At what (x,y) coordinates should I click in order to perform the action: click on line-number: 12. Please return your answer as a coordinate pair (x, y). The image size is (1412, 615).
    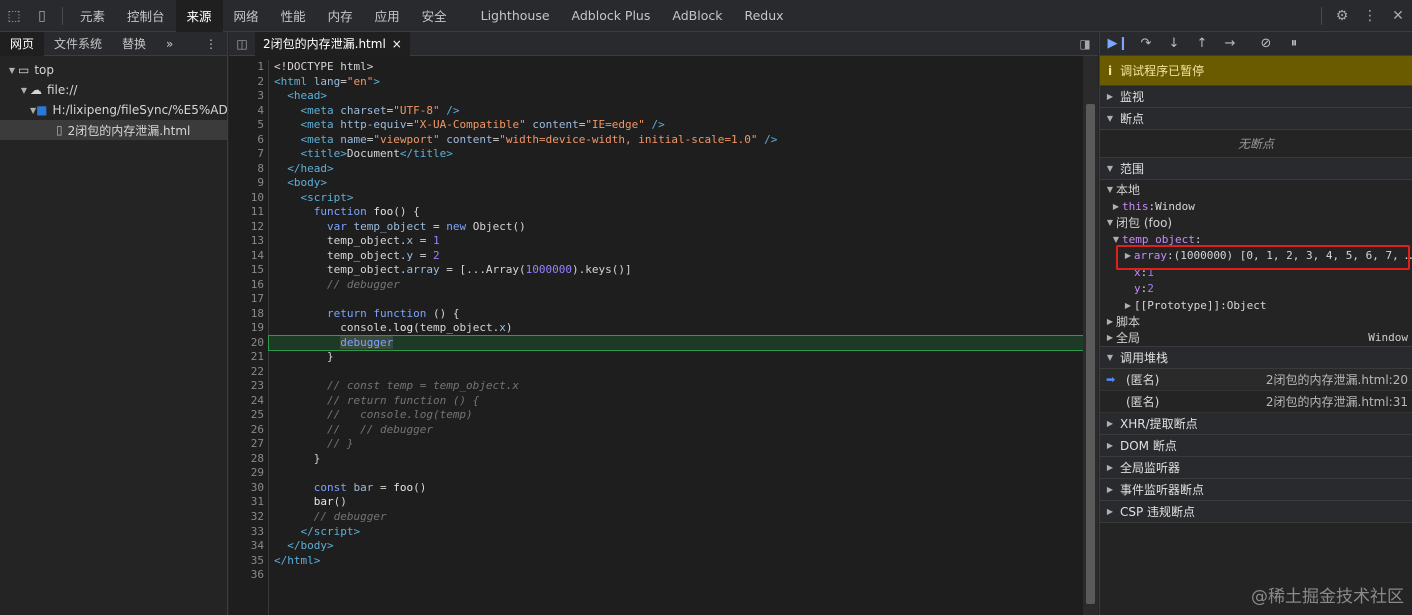
    Looking at the image, I should click on (248, 227).